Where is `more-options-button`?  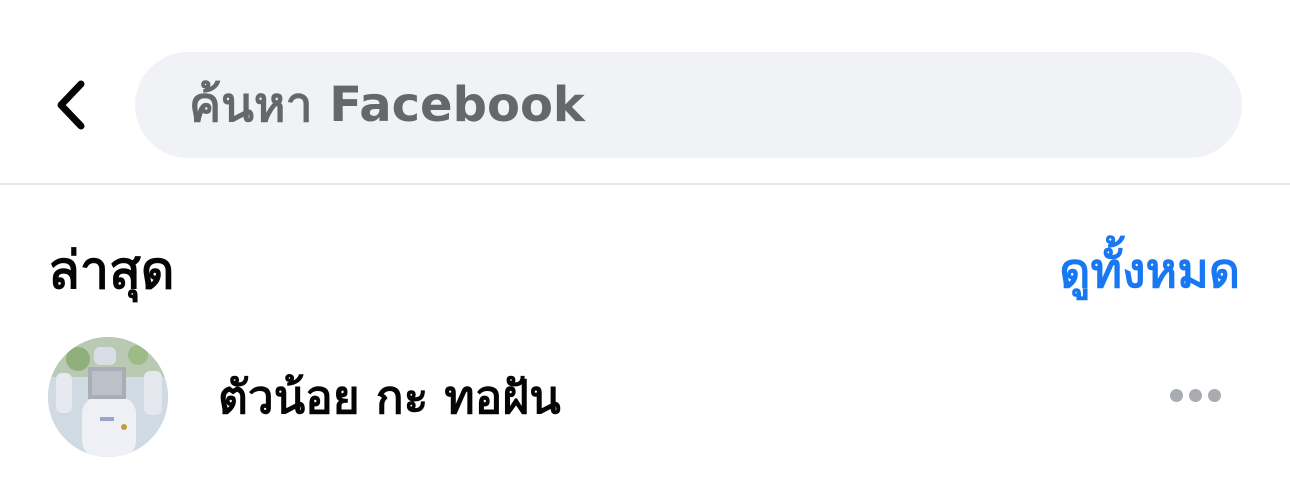
more-options-button is located at coordinates (1195, 398).